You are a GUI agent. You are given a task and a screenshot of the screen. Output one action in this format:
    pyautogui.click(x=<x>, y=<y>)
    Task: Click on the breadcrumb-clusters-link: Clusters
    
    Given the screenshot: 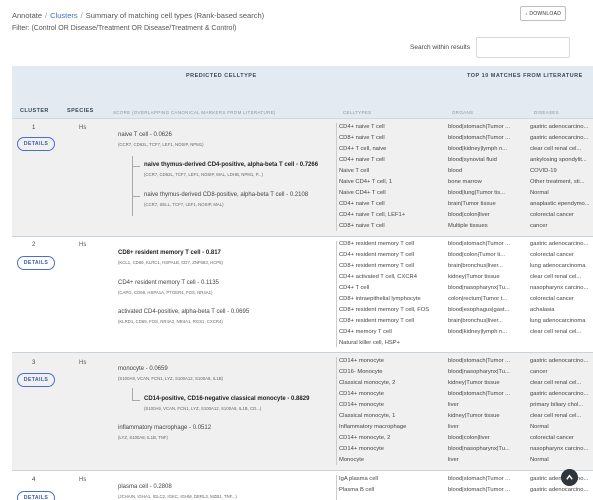 What is the action you would take?
    pyautogui.click(x=64, y=15)
    